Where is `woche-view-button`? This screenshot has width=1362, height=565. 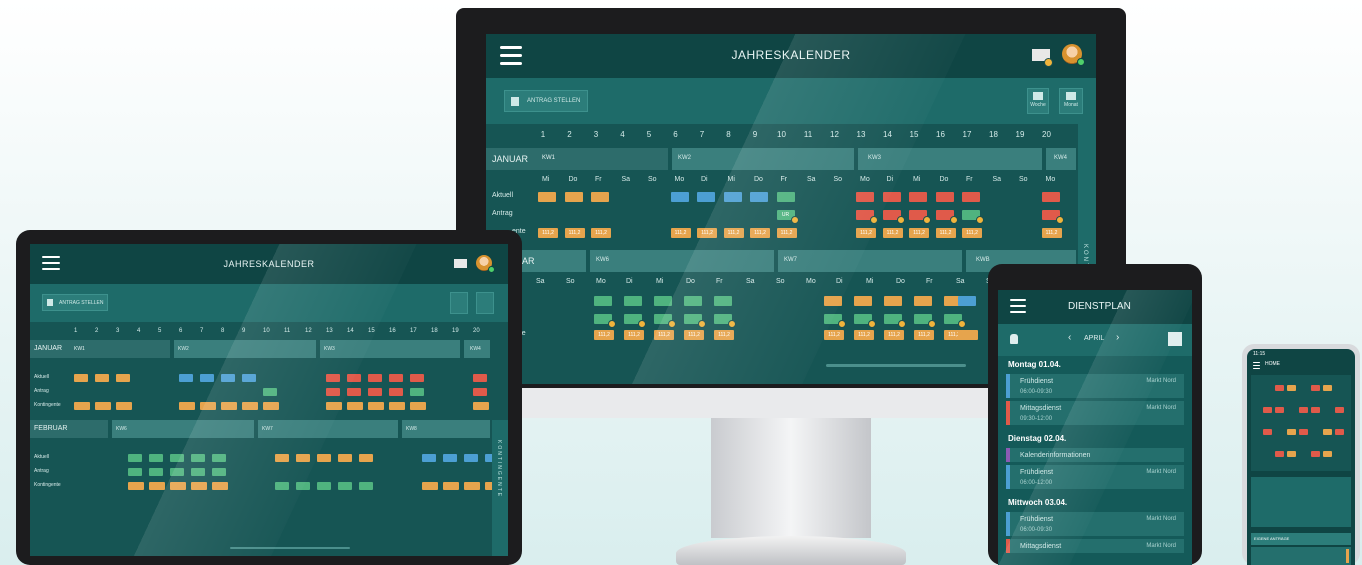 woche-view-button is located at coordinates (459, 303).